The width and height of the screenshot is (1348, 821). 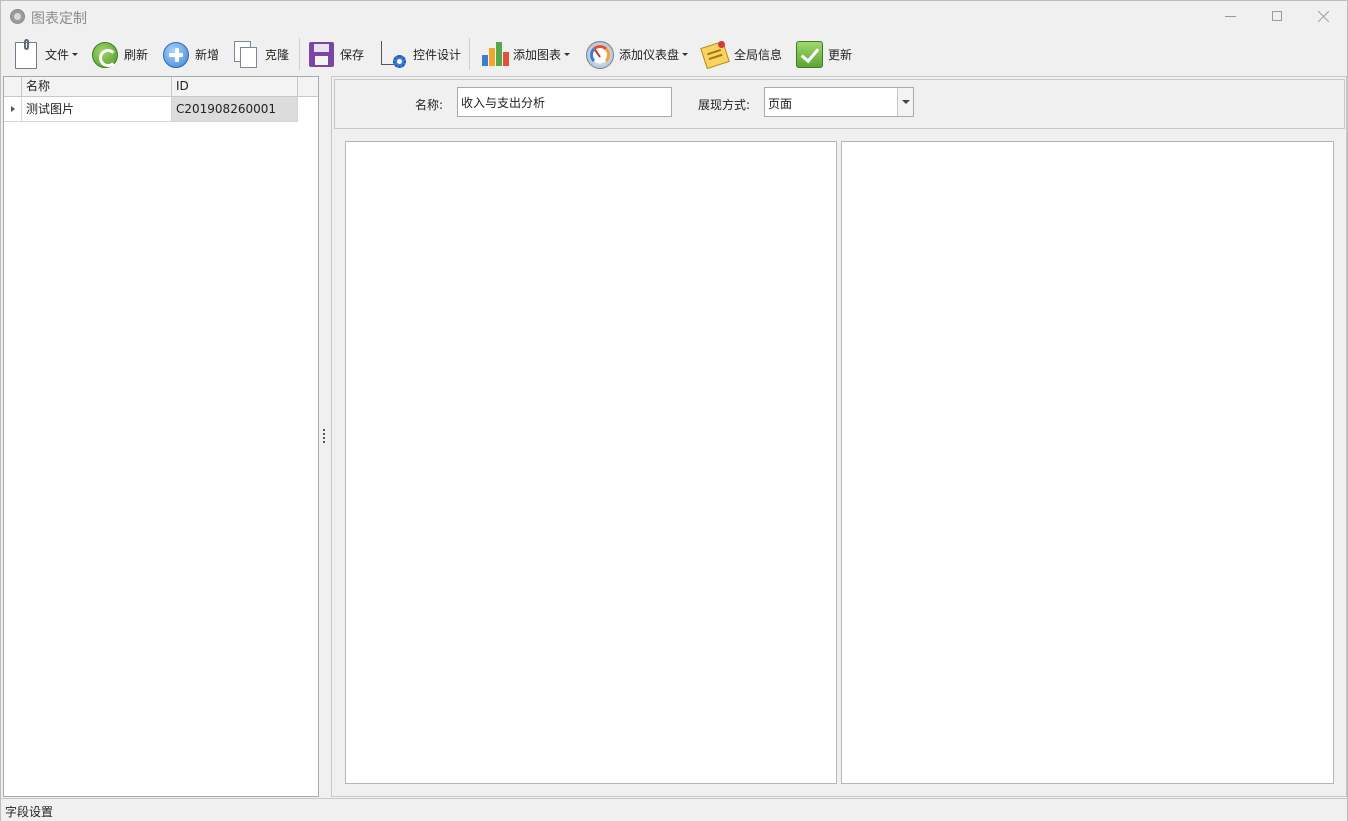 What do you see at coordinates (494, 54) in the screenshot?
I see `bar-chart-icon` at bounding box center [494, 54].